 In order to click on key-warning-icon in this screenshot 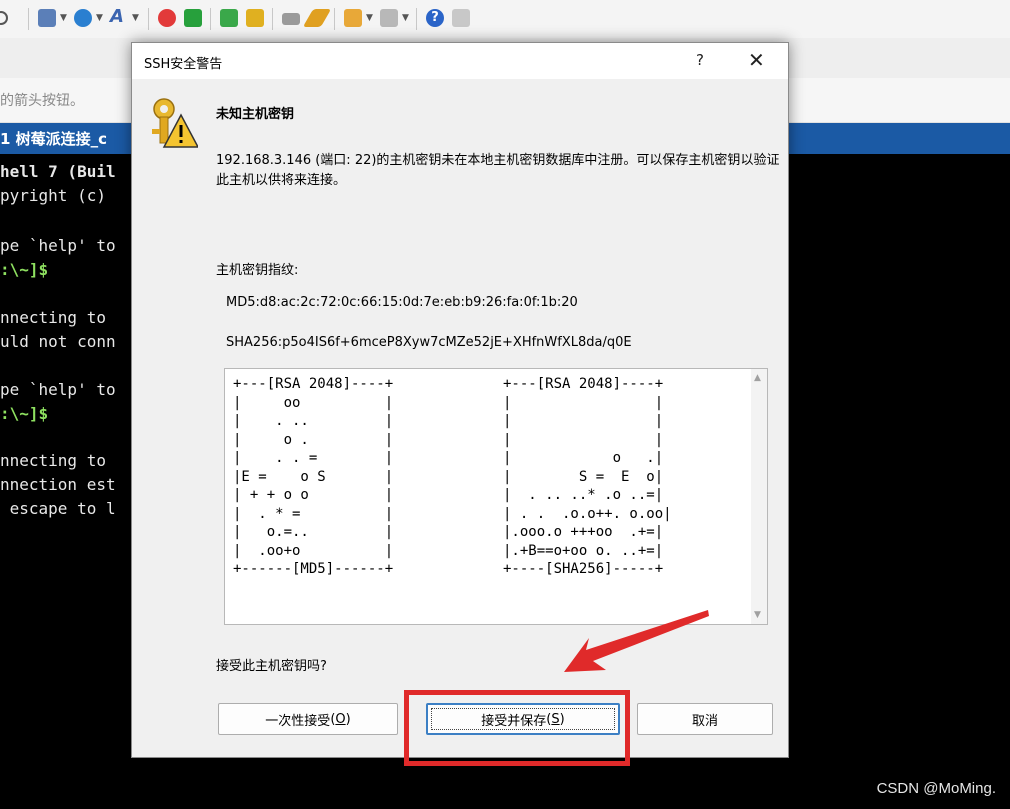, I will do `click(175, 123)`.